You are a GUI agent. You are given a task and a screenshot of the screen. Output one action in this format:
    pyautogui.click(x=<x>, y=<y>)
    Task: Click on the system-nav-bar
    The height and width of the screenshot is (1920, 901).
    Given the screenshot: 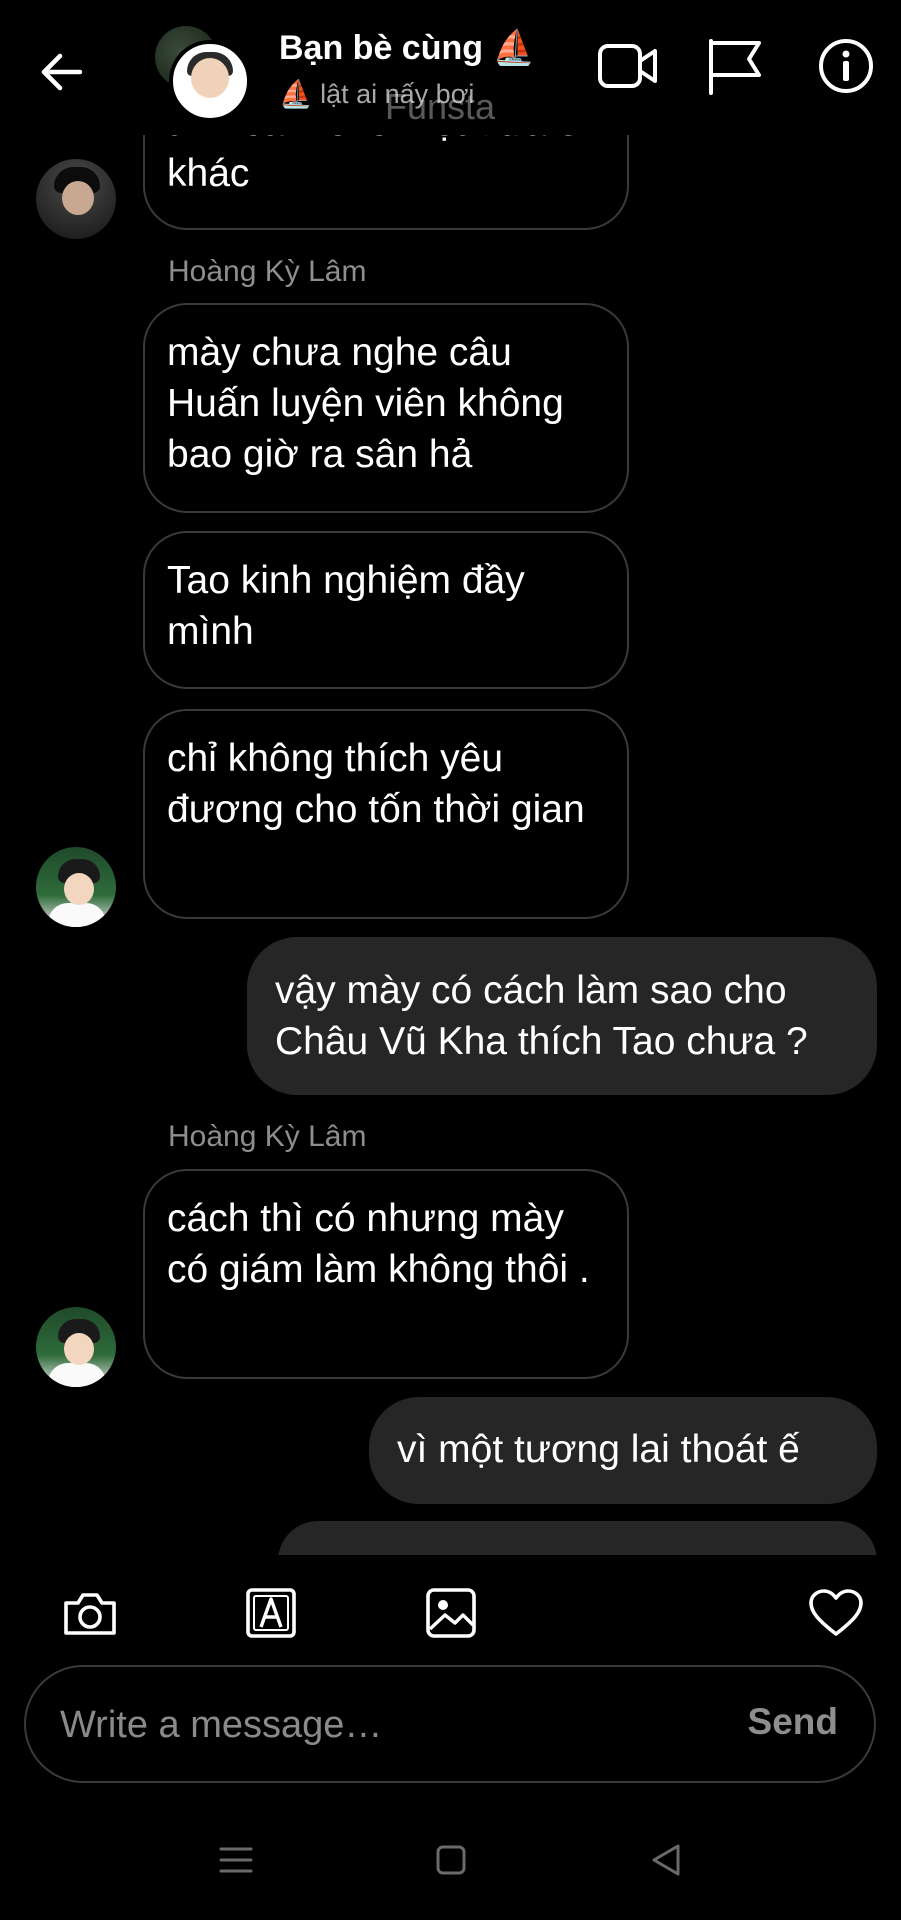 What is the action you would take?
    pyautogui.click(x=450, y=1860)
    